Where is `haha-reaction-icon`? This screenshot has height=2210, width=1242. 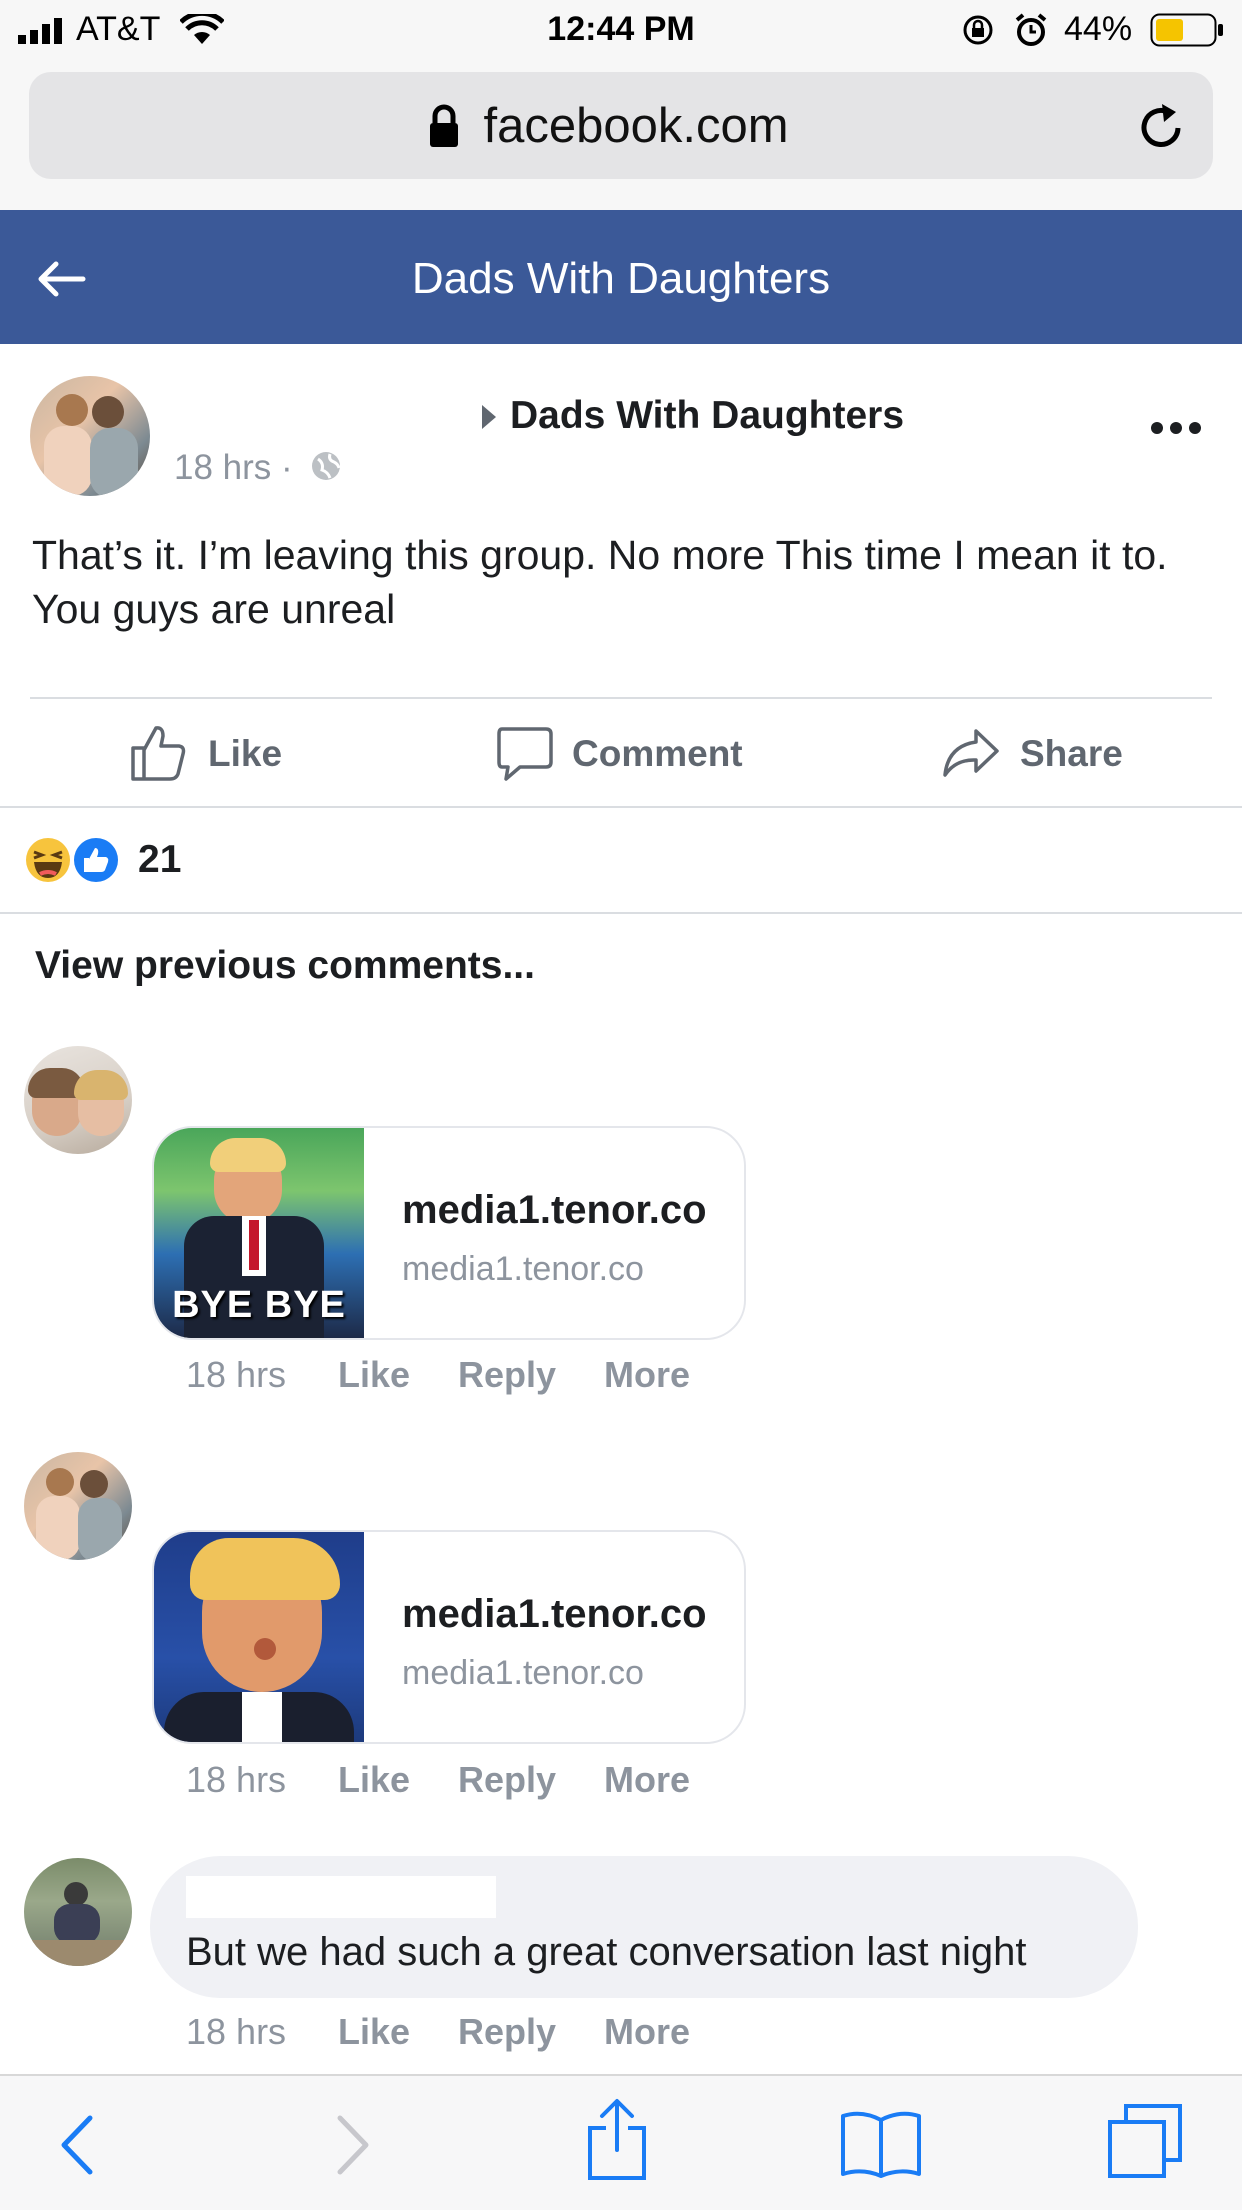
haha-reaction-icon is located at coordinates (48, 860).